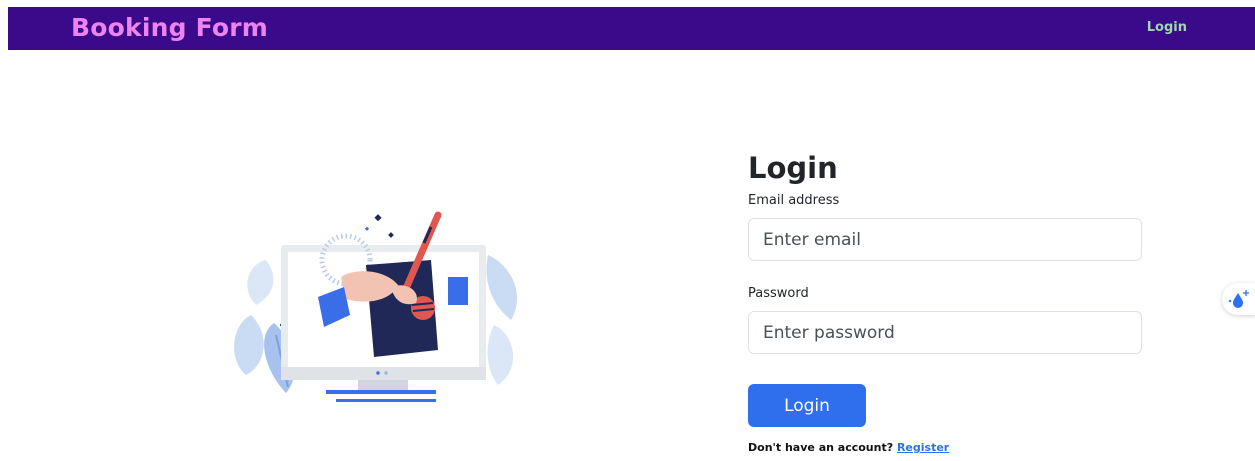 This screenshot has height=461, width=1255. What do you see at coordinates (923, 447) in the screenshot?
I see `register-link: Register` at bounding box center [923, 447].